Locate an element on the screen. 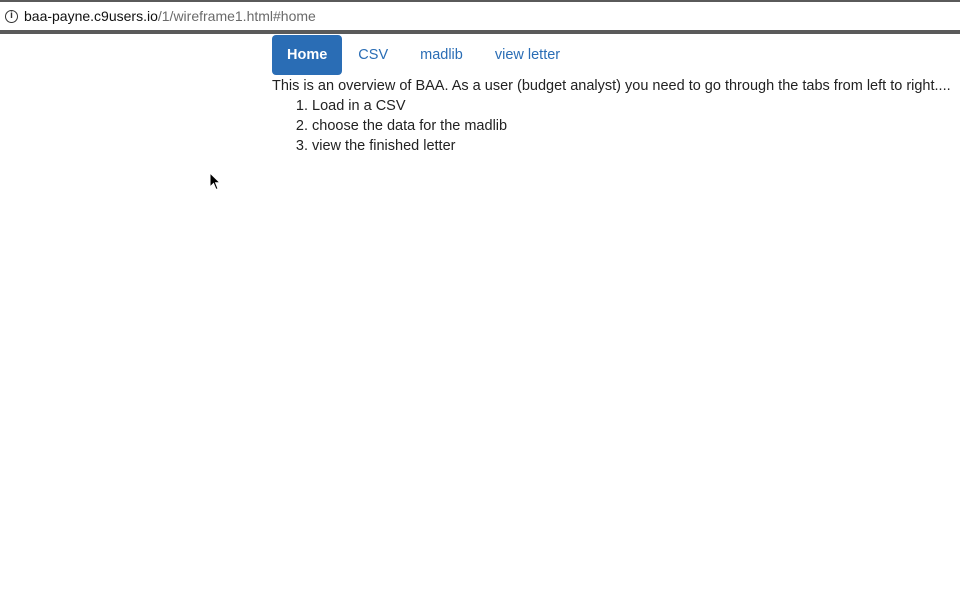 The height and width of the screenshot is (600, 960). step-item: Load in a CSV is located at coordinates (636, 106).